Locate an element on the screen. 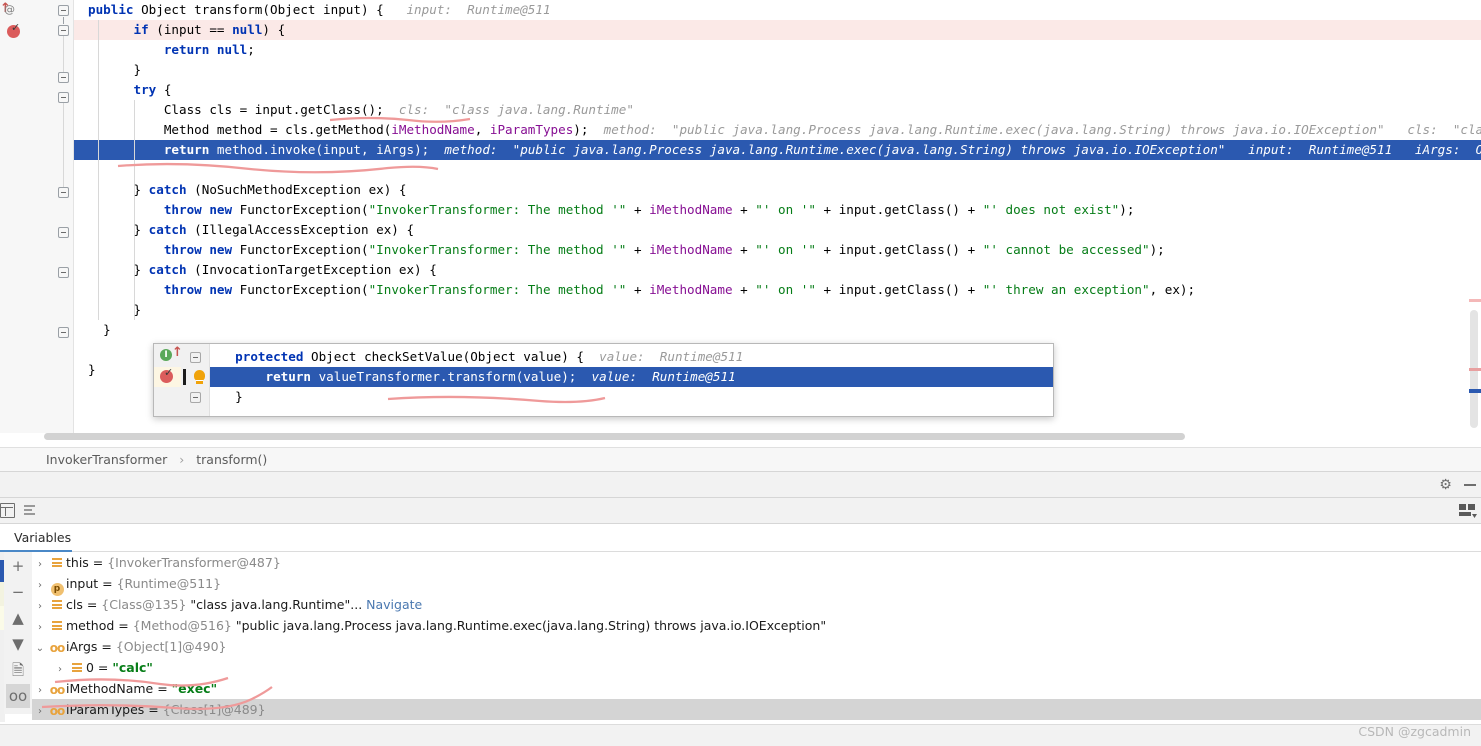 The width and height of the screenshot is (1481, 746). variable-row: › this = {InvokerTransformer@487} is located at coordinates (756, 562).